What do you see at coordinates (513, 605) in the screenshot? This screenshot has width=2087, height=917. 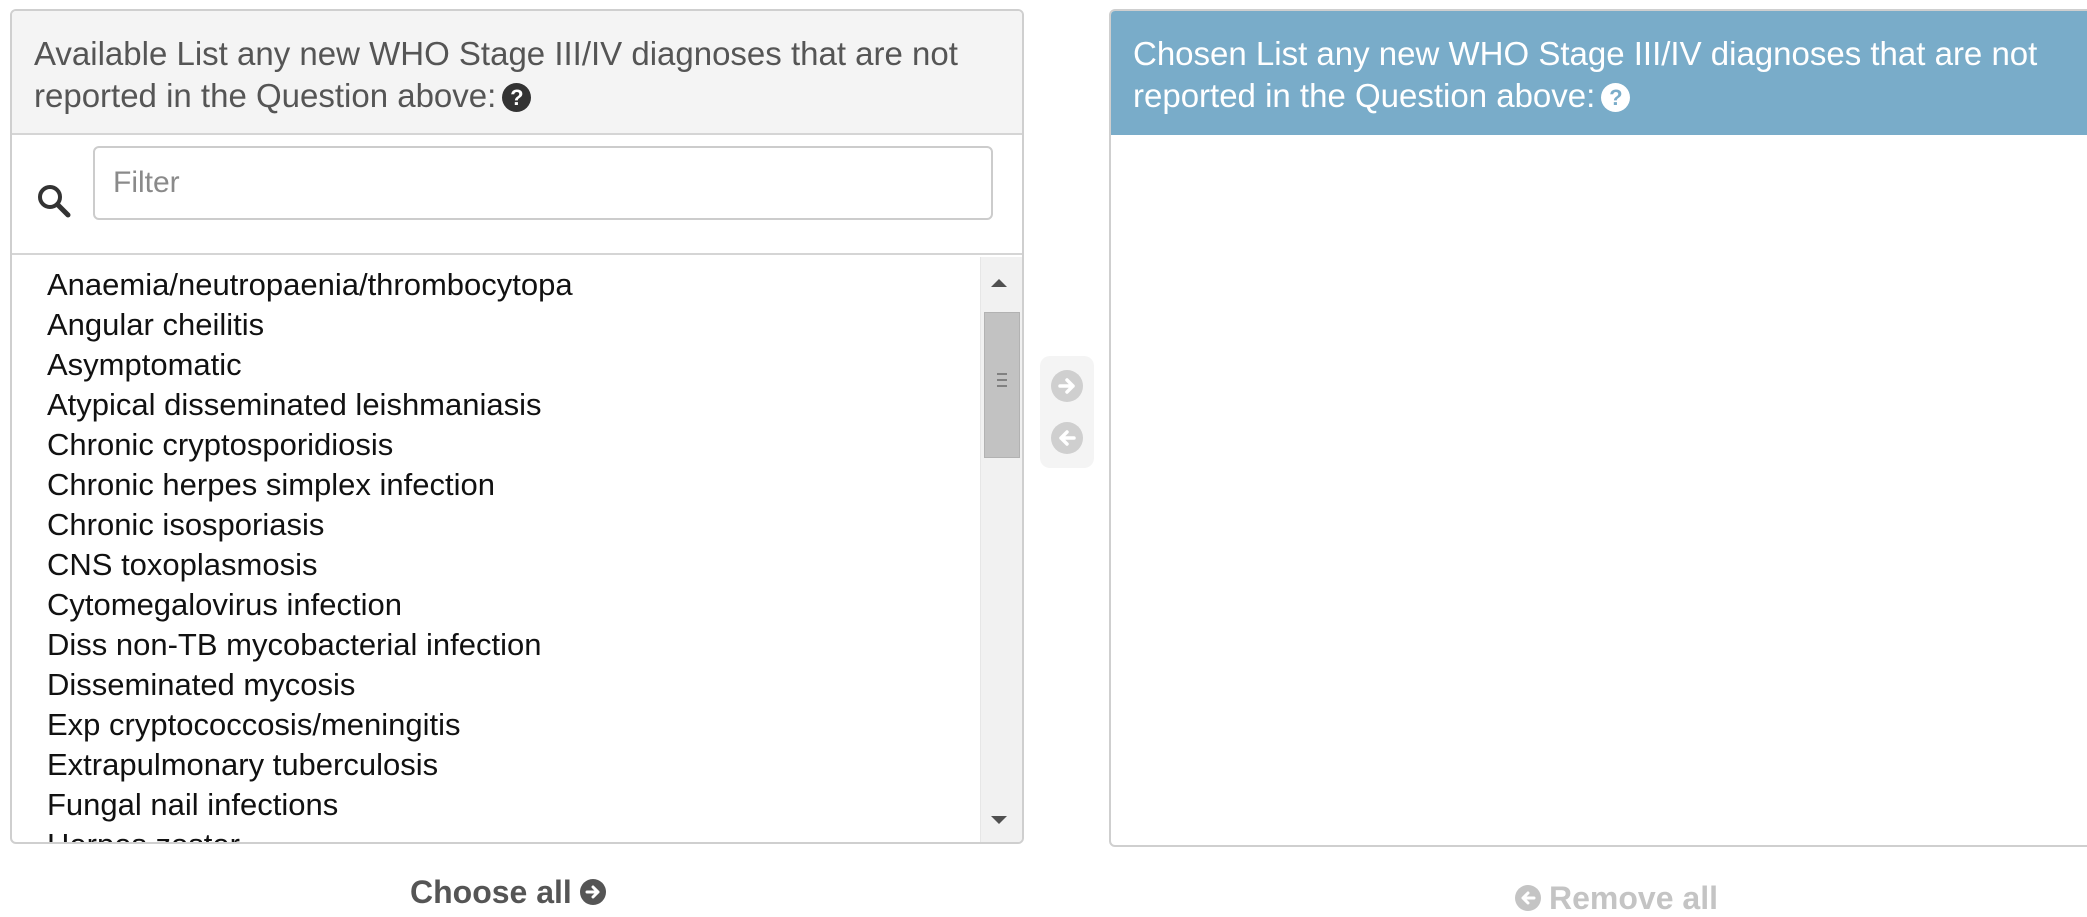 I see `list-item: Cytomegalovirus infection` at bounding box center [513, 605].